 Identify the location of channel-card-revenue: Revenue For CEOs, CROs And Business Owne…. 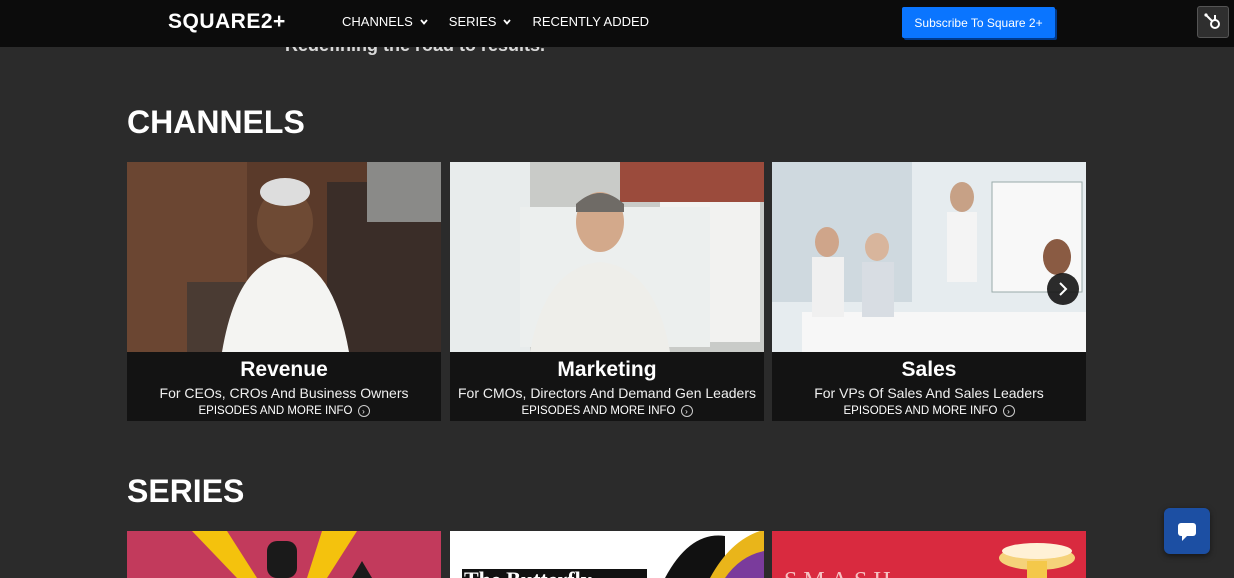
(284, 291).